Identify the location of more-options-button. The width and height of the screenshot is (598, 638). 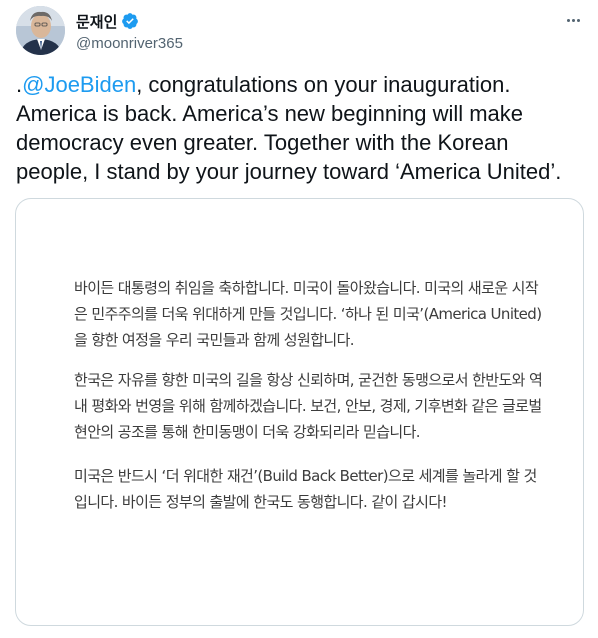
(573, 20).